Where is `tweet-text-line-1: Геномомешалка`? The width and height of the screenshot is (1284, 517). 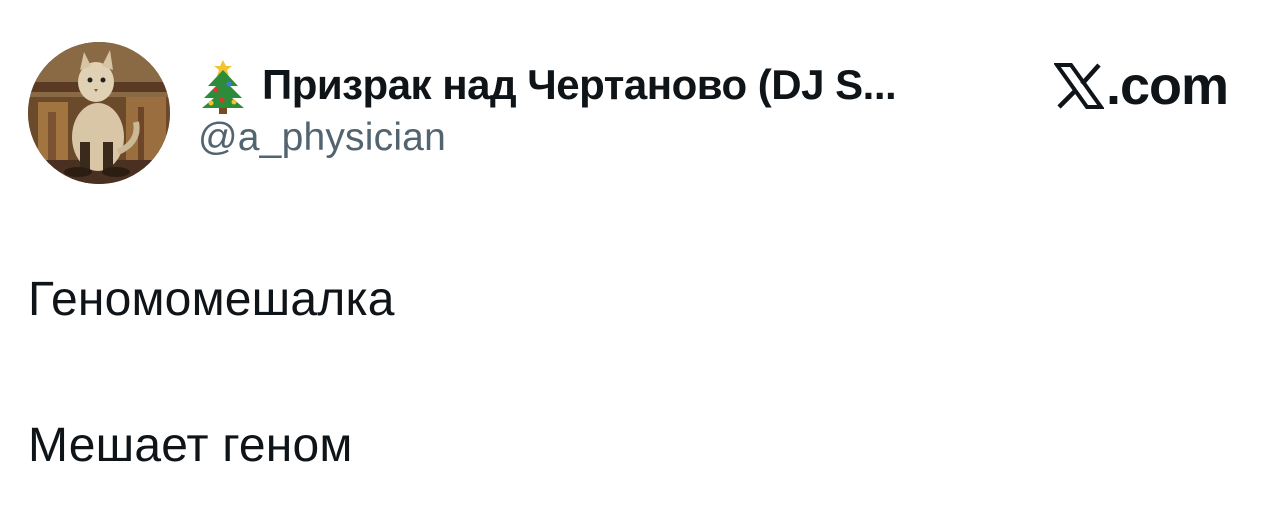
tweet-text-line-1: Геномомешалка is located at coordinates (211, 299).